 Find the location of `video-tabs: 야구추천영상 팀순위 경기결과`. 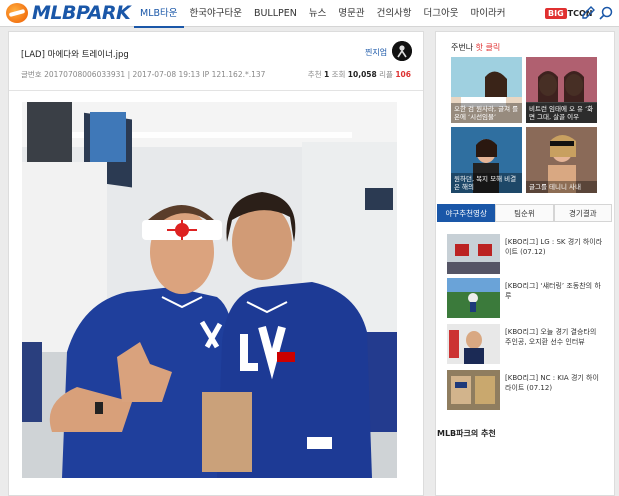

video-tabs: 야구추천영상 팀순위 경기결과 is located at coordinates (524, 213).